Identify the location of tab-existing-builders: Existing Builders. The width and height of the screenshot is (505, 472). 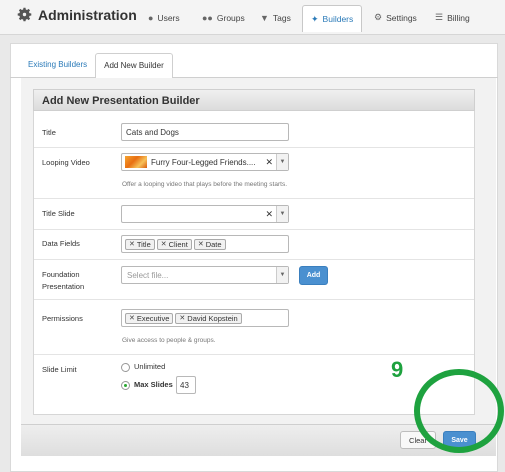
(57, 65).